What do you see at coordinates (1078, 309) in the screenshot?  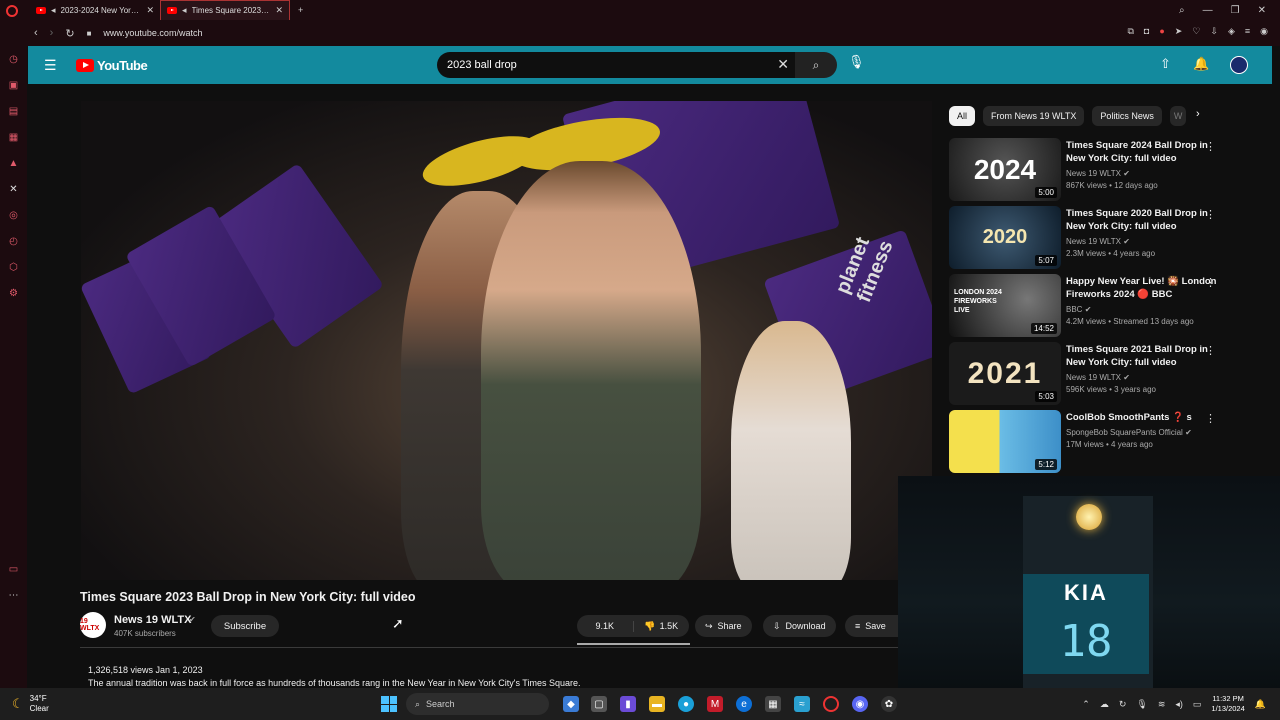 I see `recommendation-channel: BBC ✔` at bounding box center [1078, 309].